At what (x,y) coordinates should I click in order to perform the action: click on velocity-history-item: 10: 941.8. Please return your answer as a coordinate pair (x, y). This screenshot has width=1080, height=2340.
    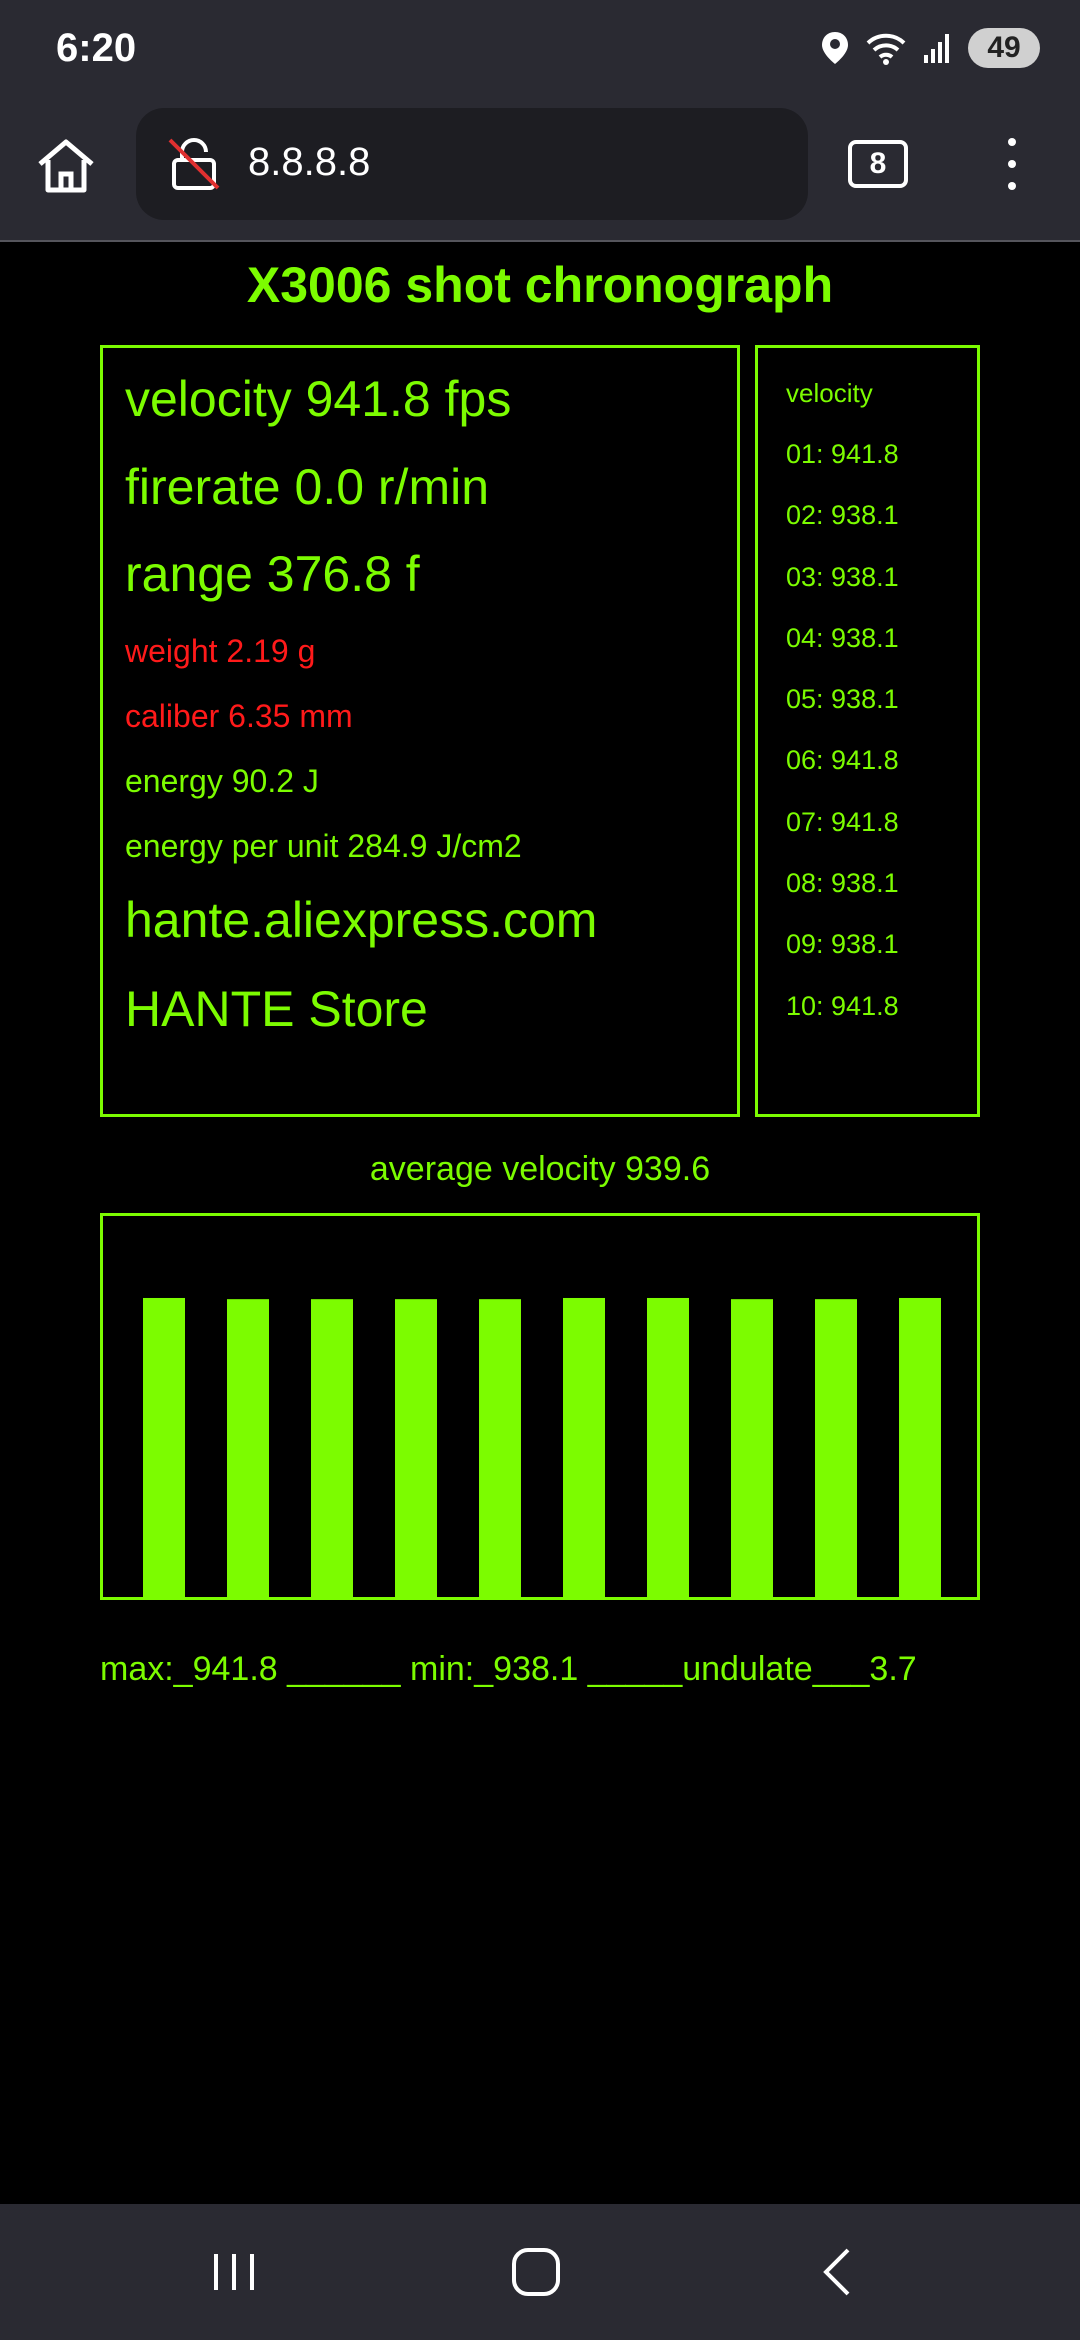
    Looking at the image, I should click on (842, 1006).